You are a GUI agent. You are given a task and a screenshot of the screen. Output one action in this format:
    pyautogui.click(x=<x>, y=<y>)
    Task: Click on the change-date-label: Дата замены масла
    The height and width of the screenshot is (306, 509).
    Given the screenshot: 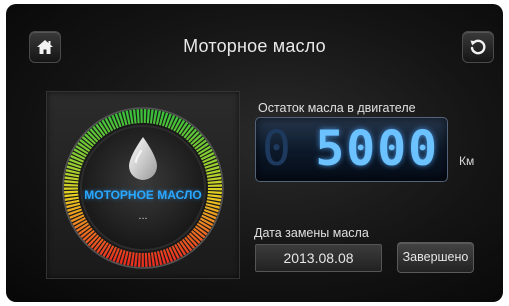 What is the action you would take?
    pyautogui.click(x=311, y=233)
    